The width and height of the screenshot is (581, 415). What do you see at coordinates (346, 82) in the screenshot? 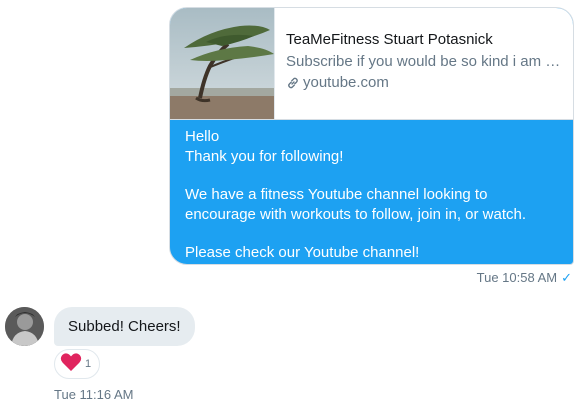
I see `link-preview-domain: youtube.com` at bounding box center [346, 82].